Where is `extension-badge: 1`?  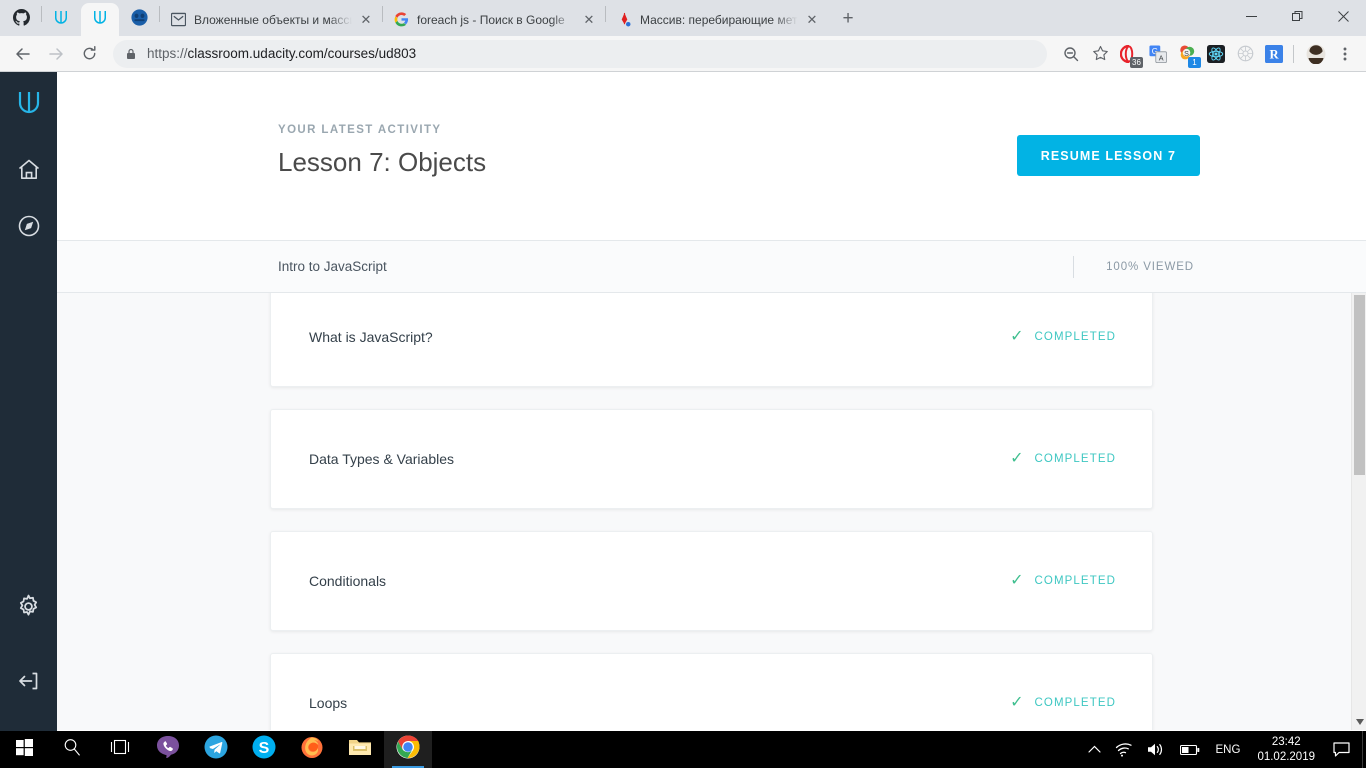 extension-badge: 1 is located at coordinates (1194, 62).